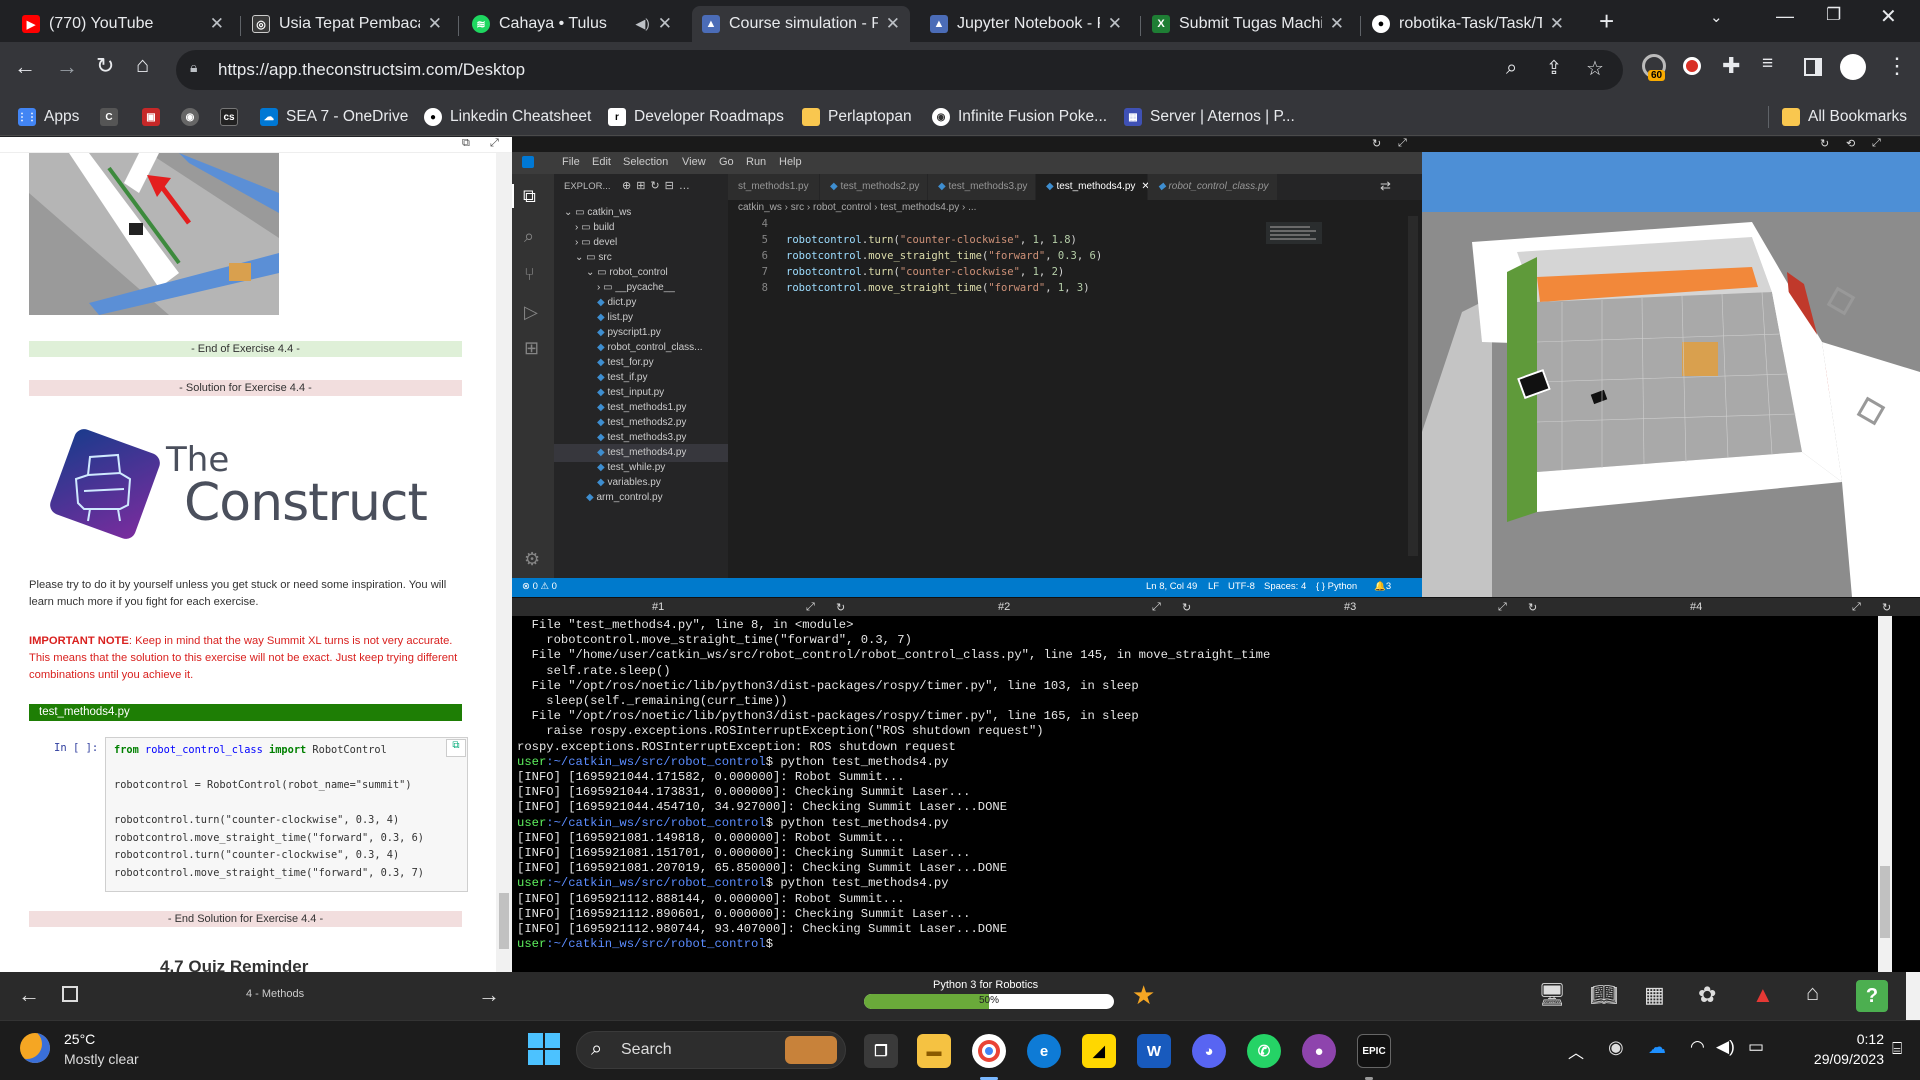  Describe the element at coordinates (1511, 68) in the screenshot. I see `zoom-icon: ⌕` at that location.